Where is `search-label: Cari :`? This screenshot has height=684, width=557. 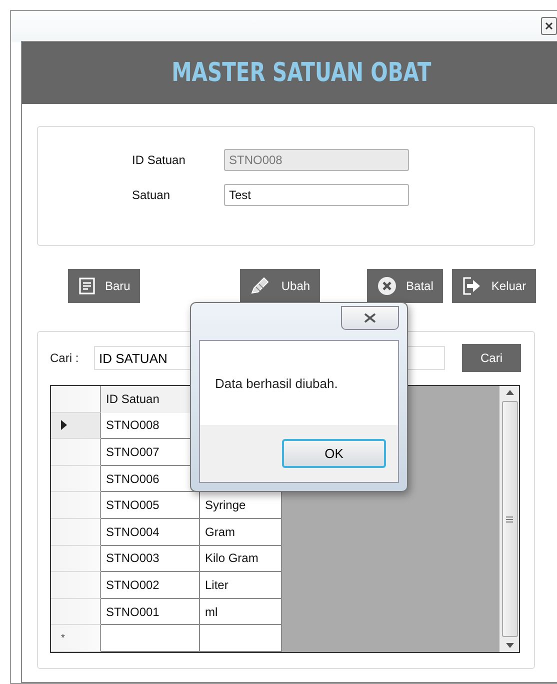 search-label: Cari : is located at coordinates (65, 358).